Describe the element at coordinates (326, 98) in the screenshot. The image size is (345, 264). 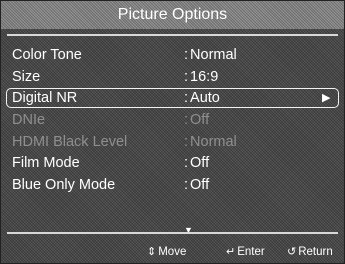
I see `submenu-arrow-icon: ▶` at that location.